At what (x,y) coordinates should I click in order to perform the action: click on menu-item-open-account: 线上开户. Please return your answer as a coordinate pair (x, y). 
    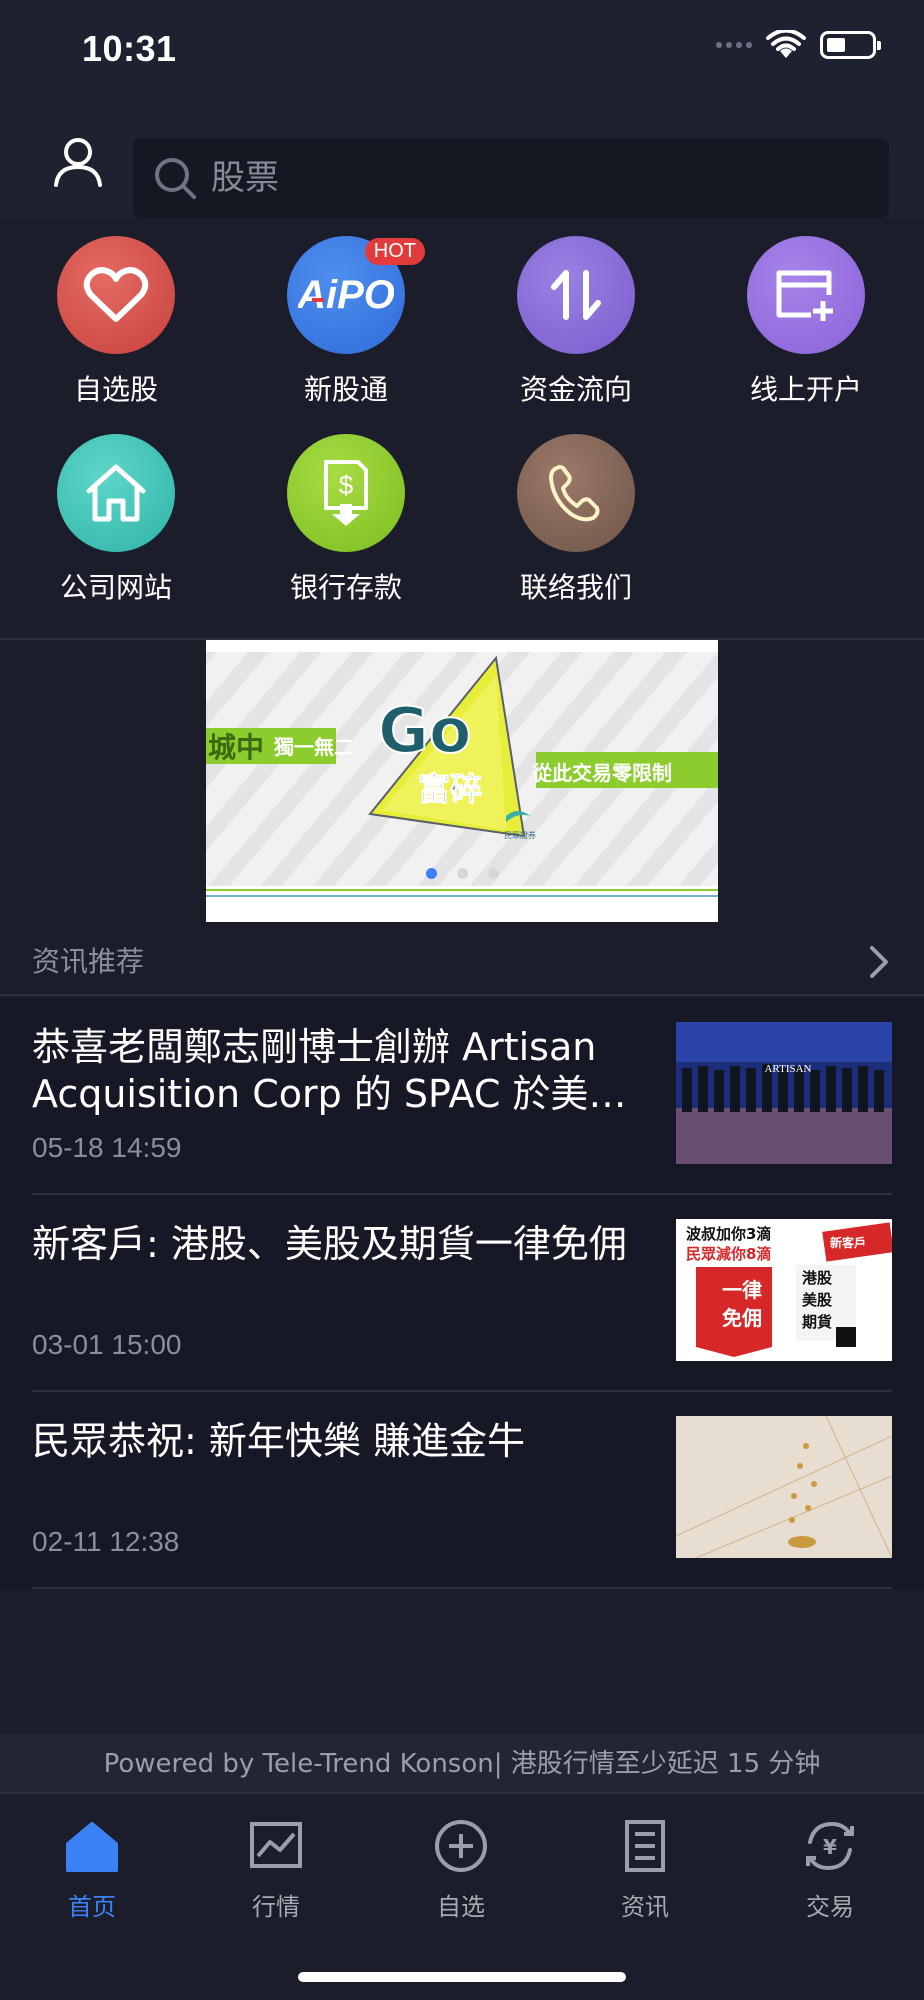
    Looking at the image, I should click on (806, 322).